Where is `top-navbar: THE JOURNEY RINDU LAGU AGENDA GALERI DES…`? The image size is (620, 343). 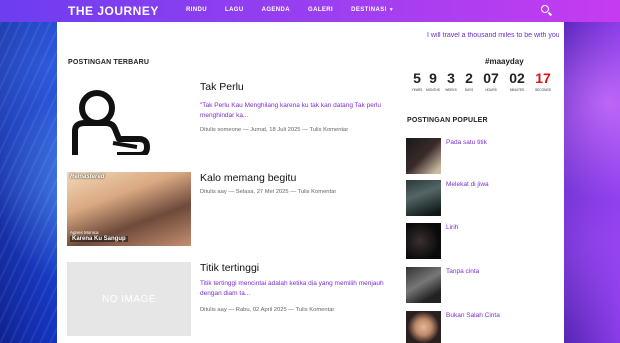
top-navbar: THE JOURNEY RINDU LAGU AGENDA GALERI DES… is located at coordinates (310, 11).